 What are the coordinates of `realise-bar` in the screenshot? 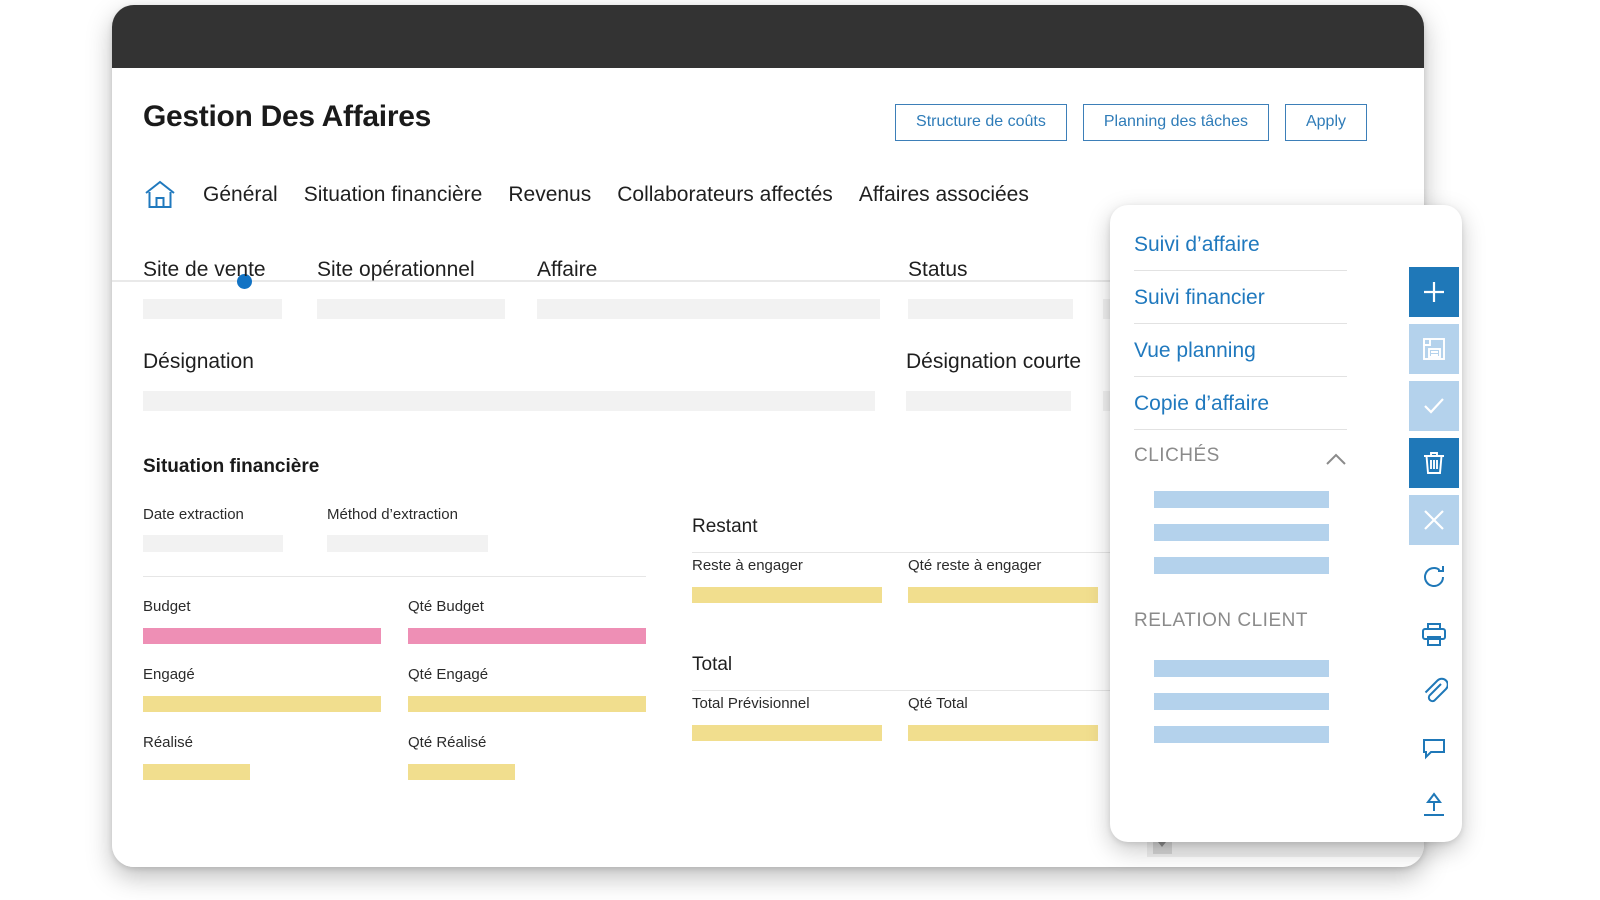 It's located at (196, 772).